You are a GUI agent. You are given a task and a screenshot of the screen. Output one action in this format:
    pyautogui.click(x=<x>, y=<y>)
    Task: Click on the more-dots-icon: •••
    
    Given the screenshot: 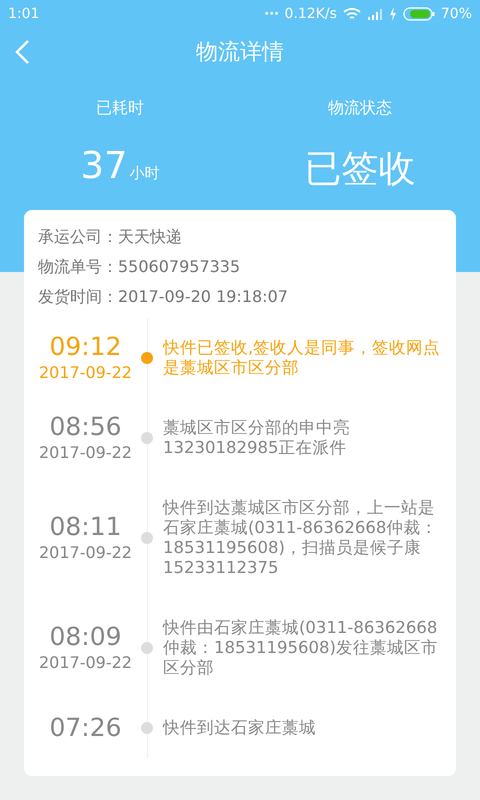 What is the action you would take?
    pyautogui.click(x=271, y=14)
    